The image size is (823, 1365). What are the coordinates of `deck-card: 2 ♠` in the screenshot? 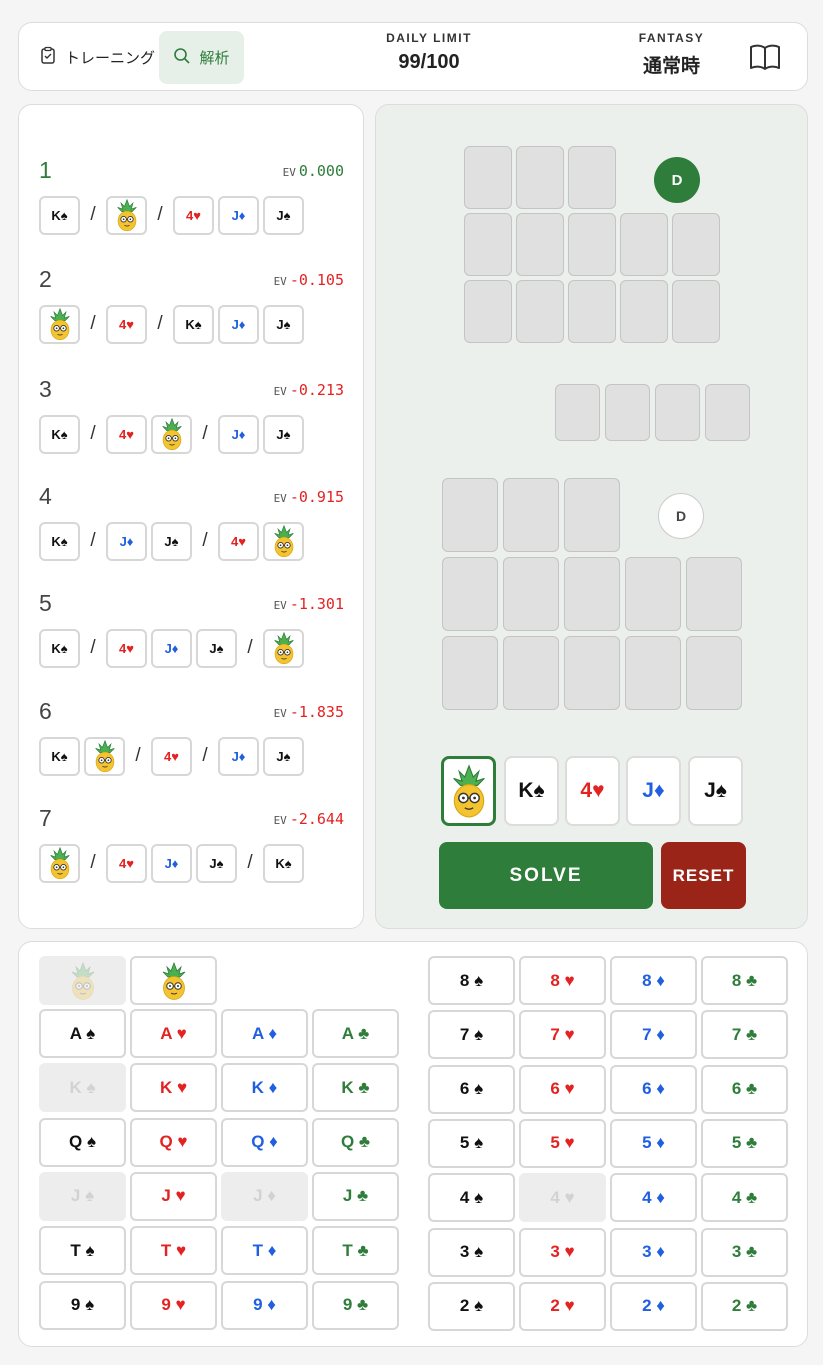 It's located at (471, 1306).